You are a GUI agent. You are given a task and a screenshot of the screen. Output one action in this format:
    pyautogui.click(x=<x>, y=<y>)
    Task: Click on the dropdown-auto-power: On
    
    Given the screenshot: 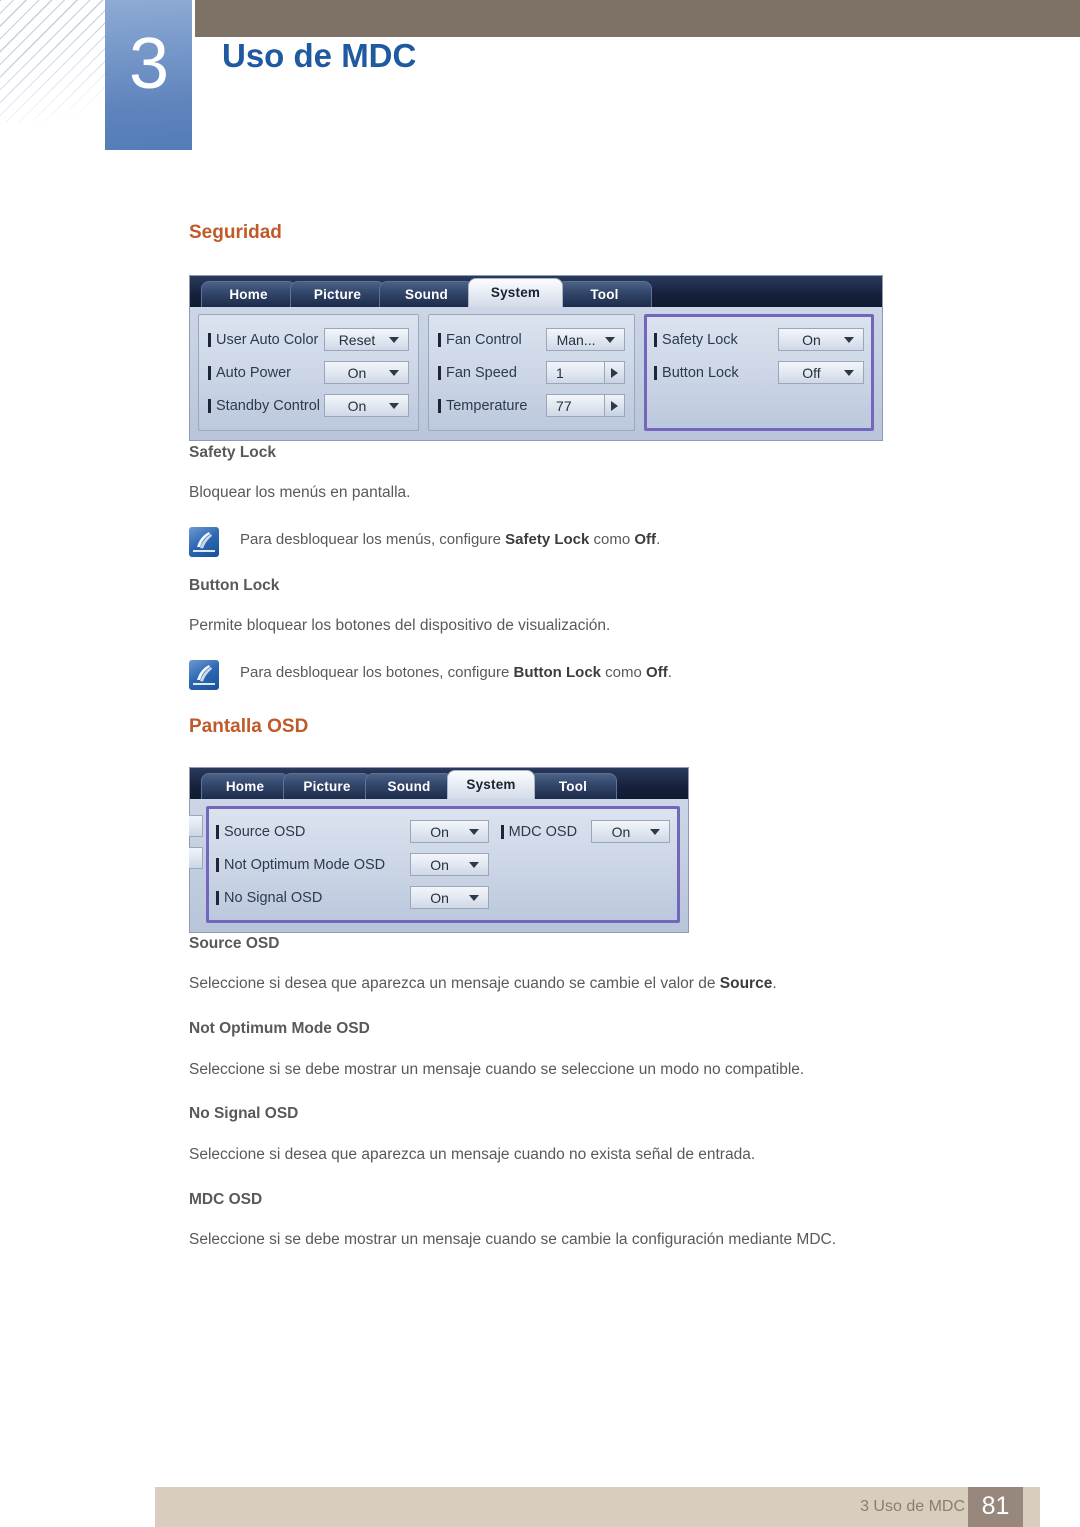 What is the action you would take?
    pyautogui.click(x=366, y=372)
    